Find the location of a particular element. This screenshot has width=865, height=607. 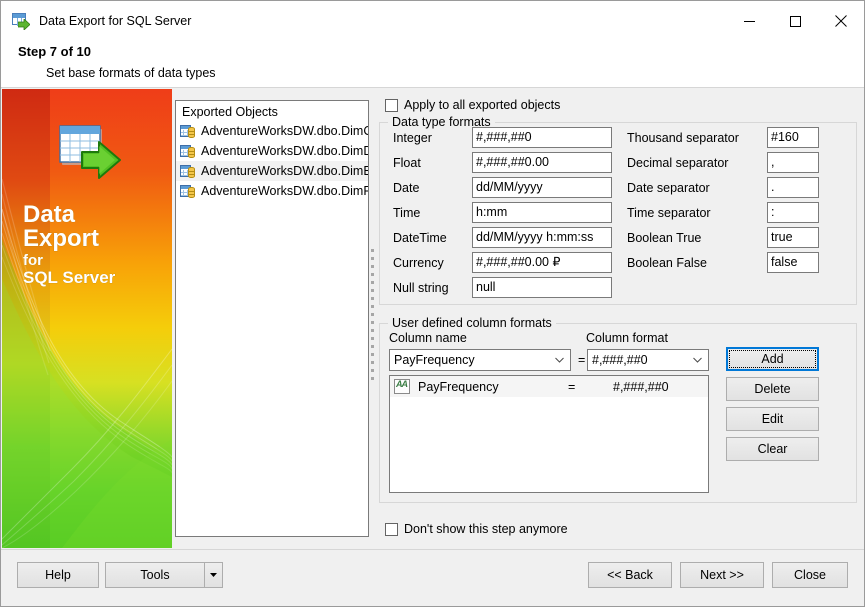

list-item: AdventureWorksDW.dbo.DimD is located at coordinates (272, 151).